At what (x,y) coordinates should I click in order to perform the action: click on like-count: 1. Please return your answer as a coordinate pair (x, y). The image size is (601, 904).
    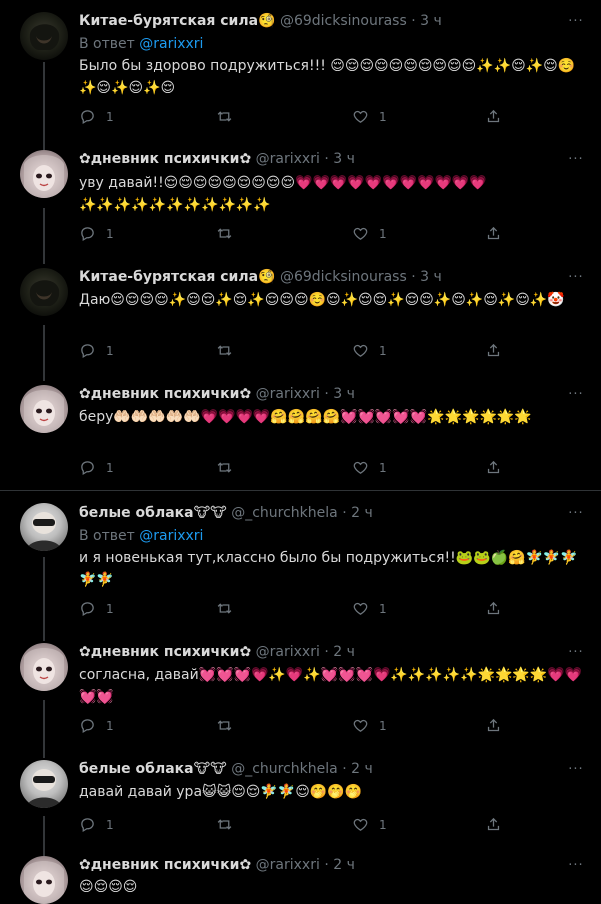
    Looking at the image, I should click on (383, 467).